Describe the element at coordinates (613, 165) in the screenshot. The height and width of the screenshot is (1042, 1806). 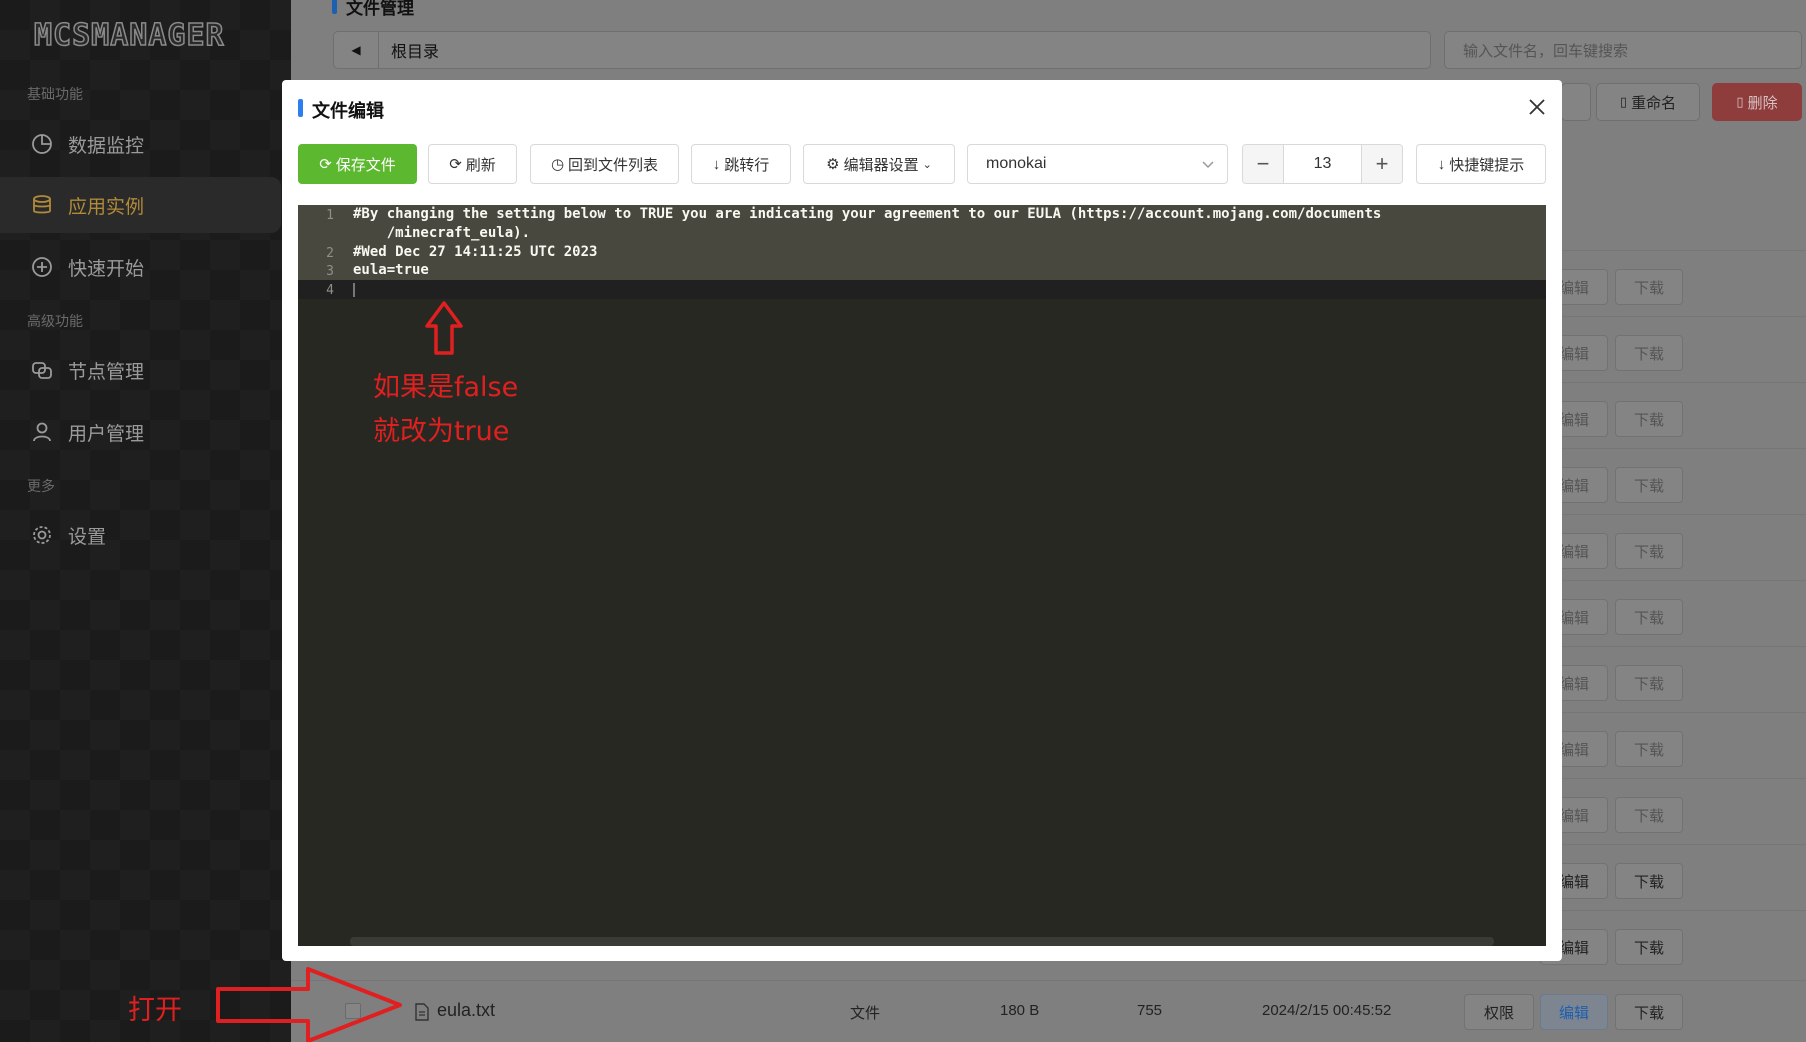
I see `back-to-list-label: 回到文件列表` at that location.